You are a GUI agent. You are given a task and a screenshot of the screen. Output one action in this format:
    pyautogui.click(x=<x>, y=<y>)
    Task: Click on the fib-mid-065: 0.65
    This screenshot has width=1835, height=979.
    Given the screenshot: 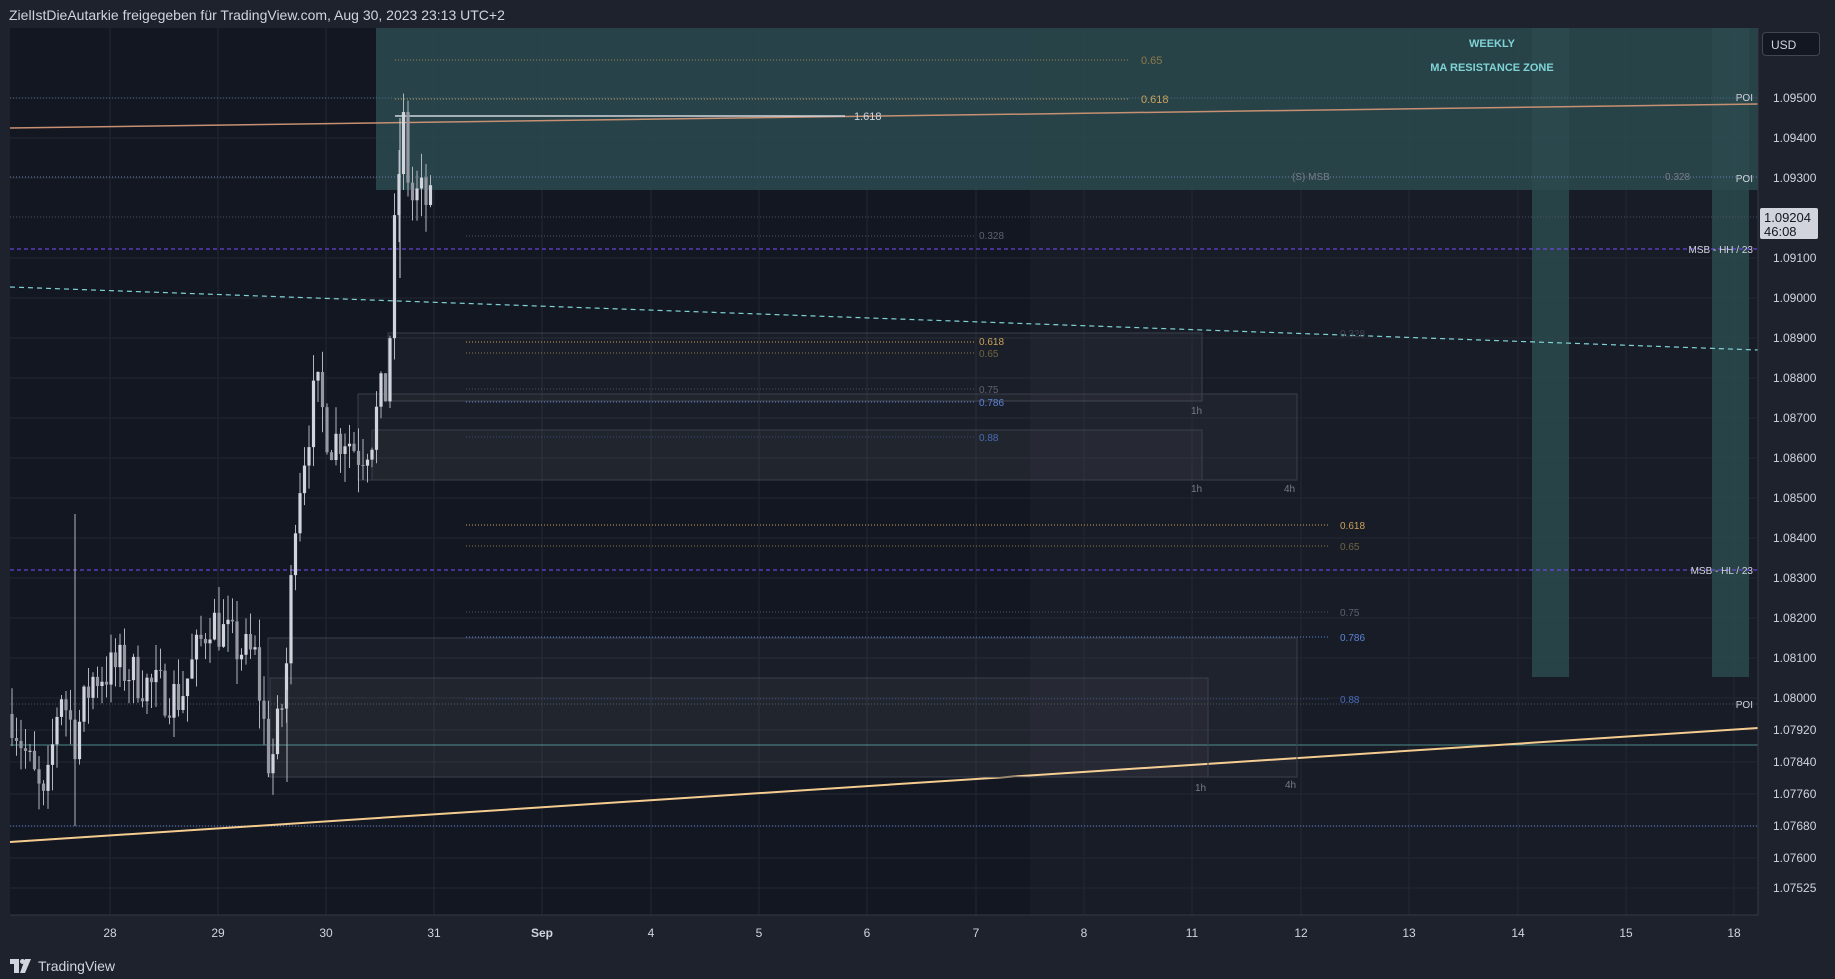 What is the action you would take?
    pyautogui.click(x=989, y=354)
    